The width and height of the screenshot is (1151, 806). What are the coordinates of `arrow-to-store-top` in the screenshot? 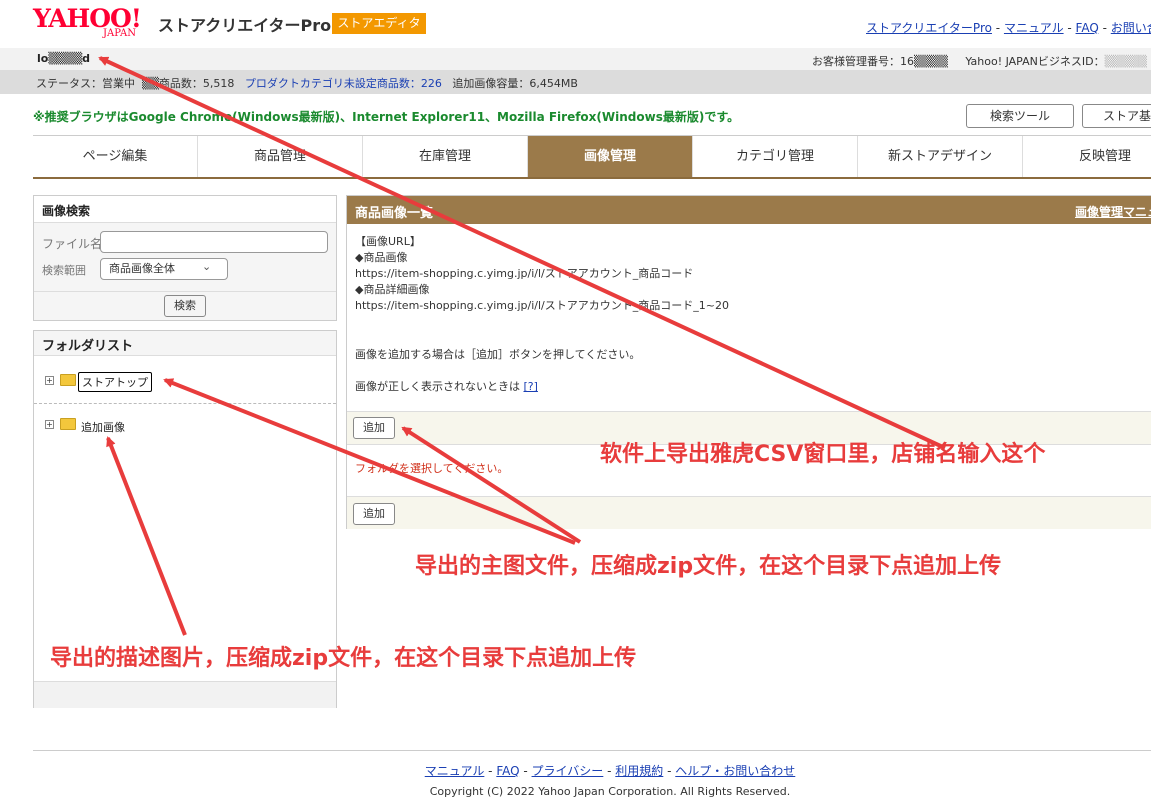 It's located at (369, 461).